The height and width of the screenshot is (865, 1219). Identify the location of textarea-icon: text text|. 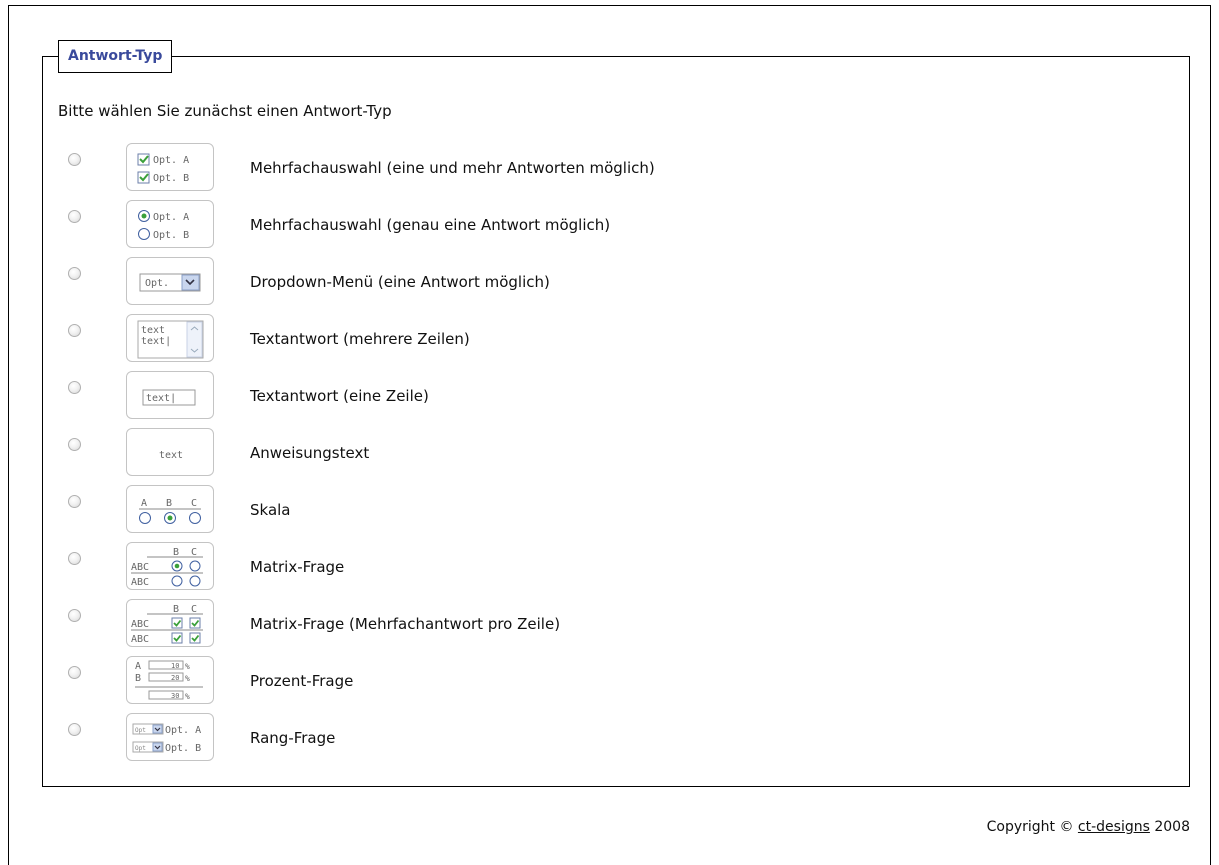
(170, 338).